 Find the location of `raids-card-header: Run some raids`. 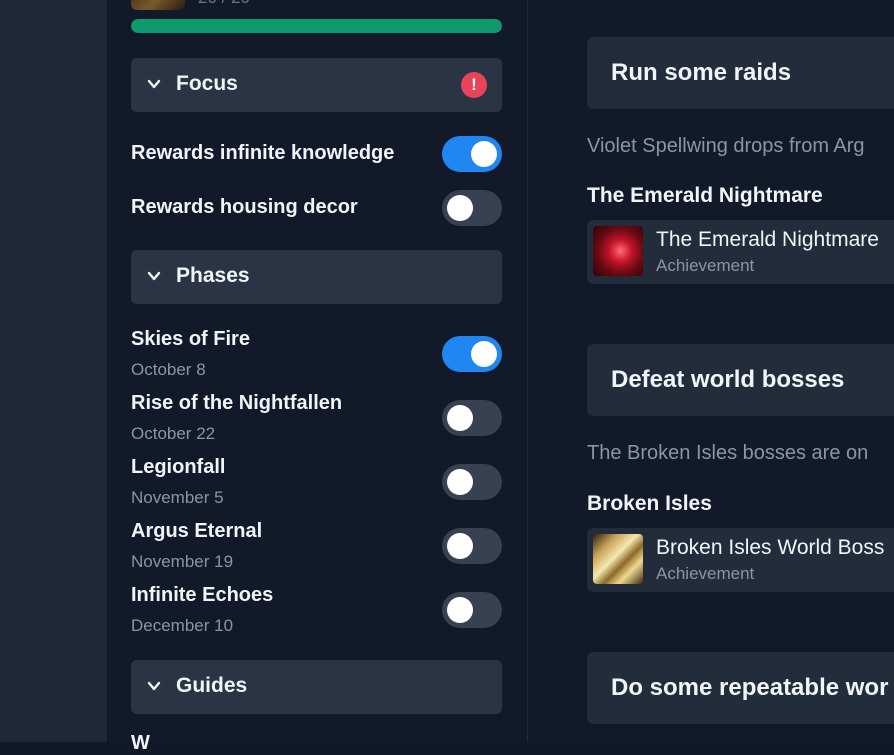

raids-card-header: Run some raids is located at coordinates (740, 73).